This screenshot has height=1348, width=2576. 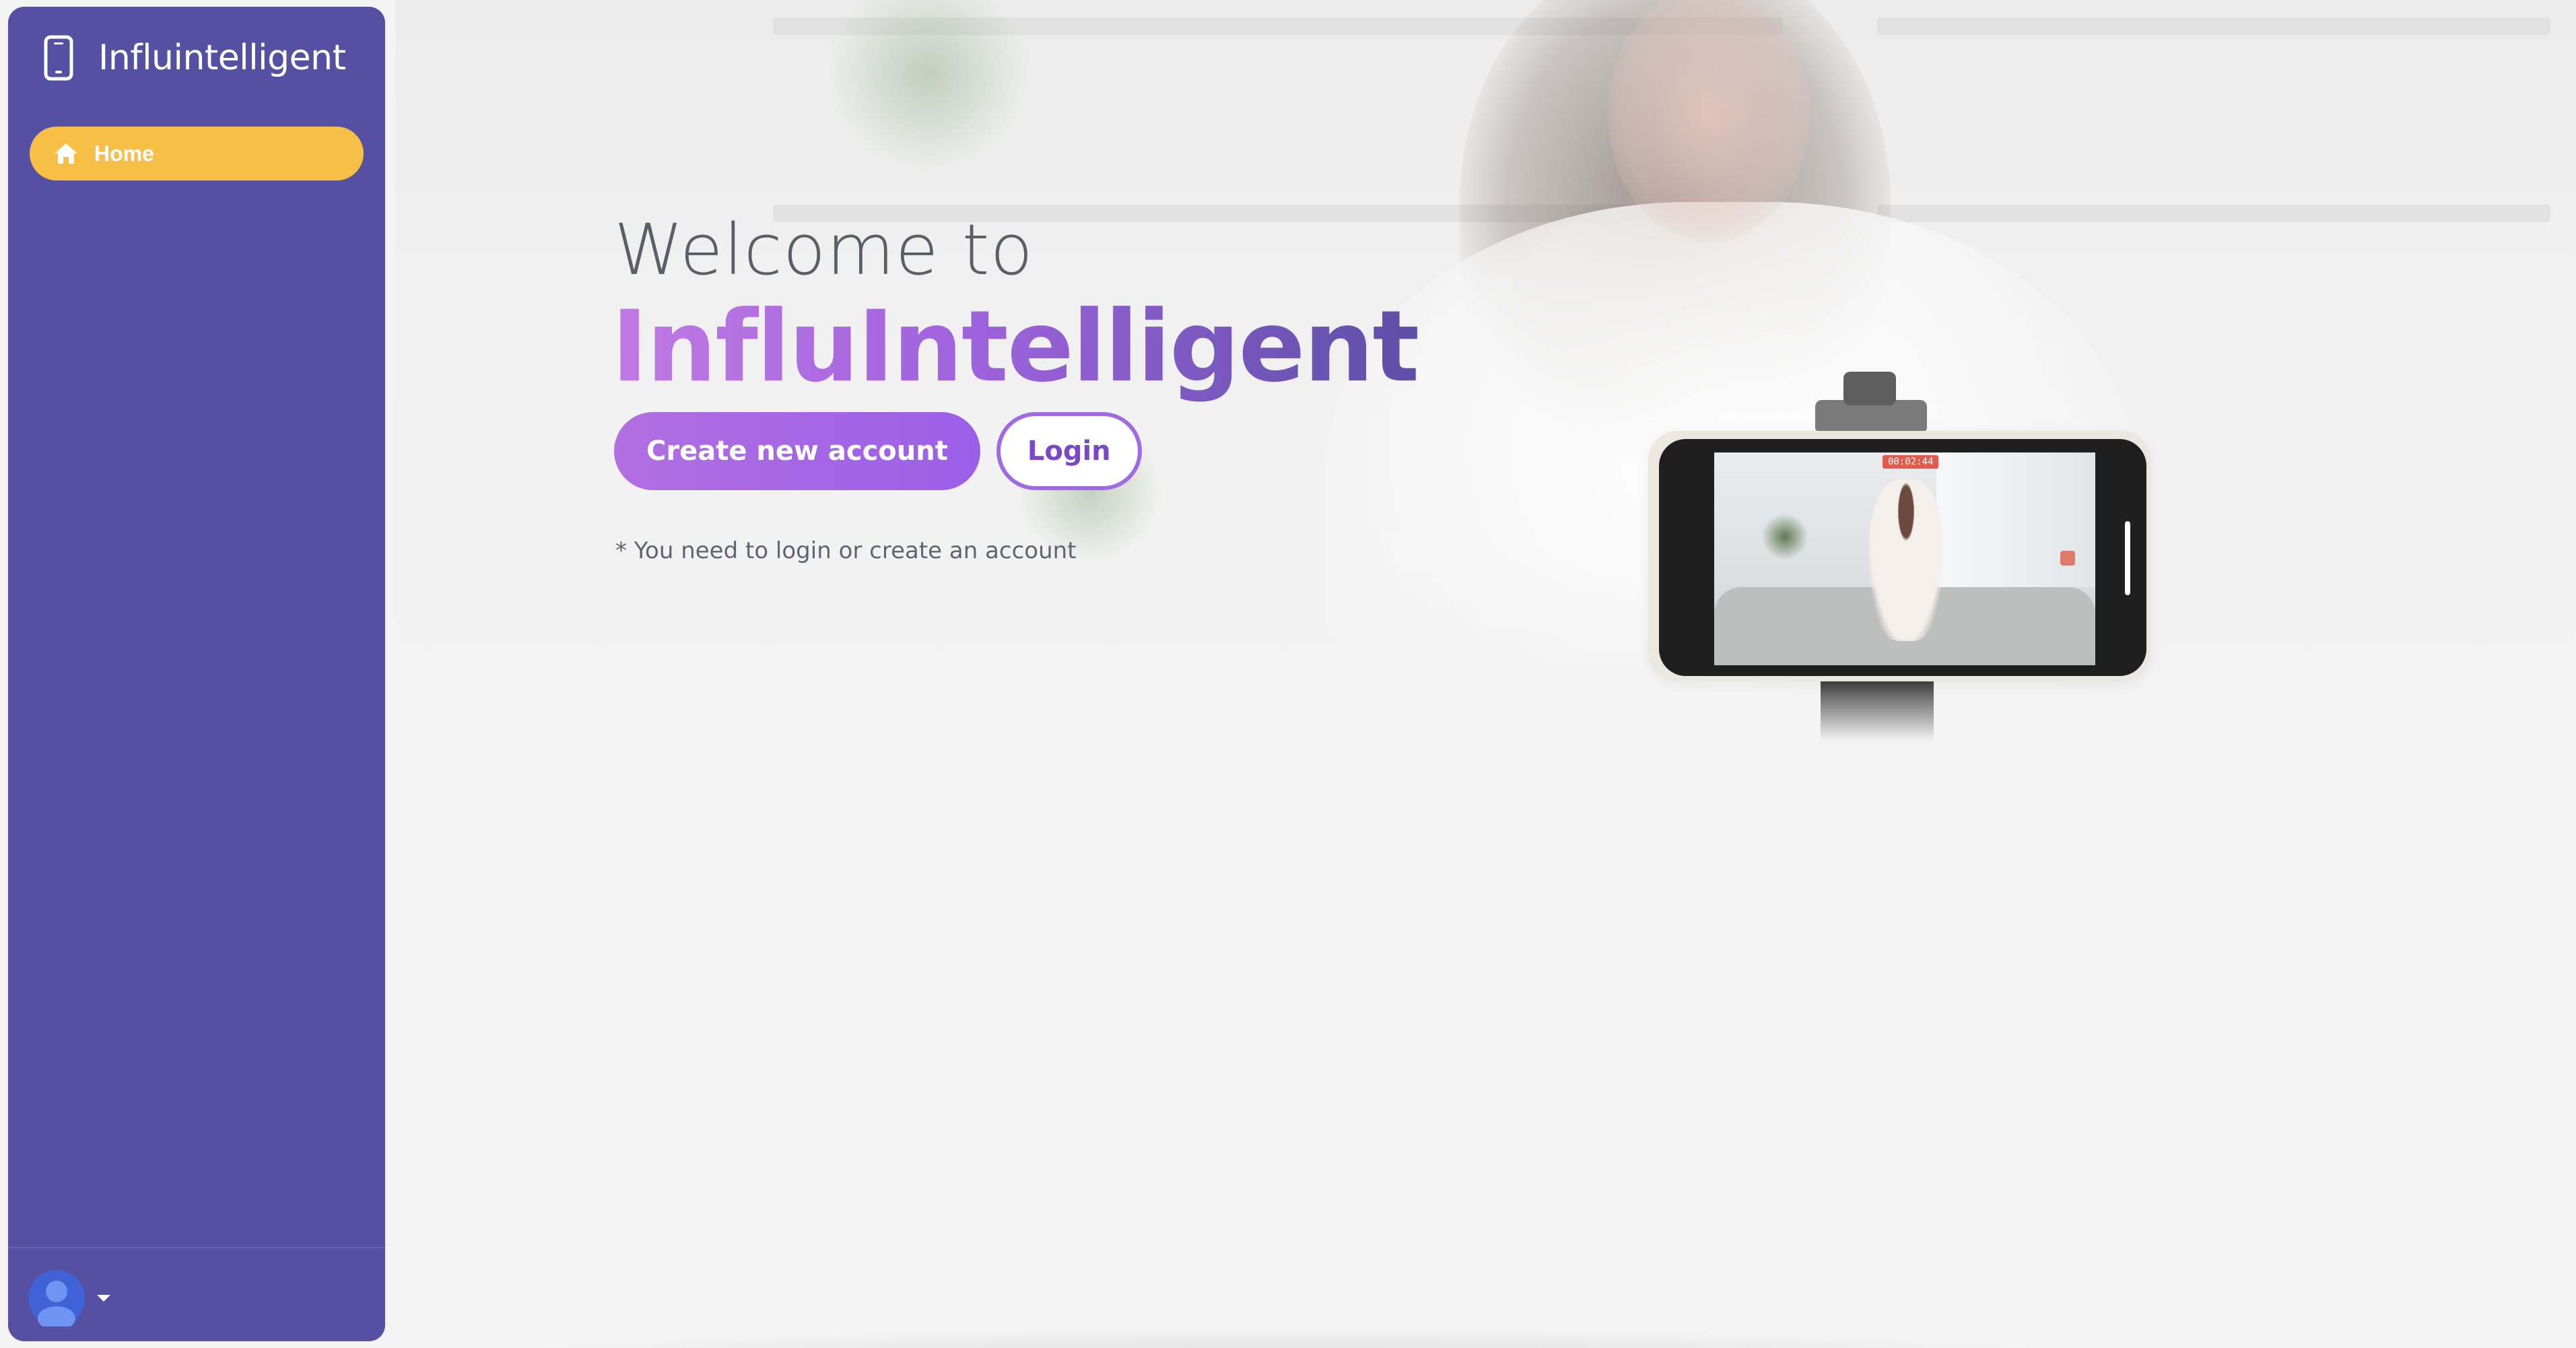 What do you see at coordinates (2067, 558) in the screenshot?
I see `record-icon` at bounding box center [2067, 558].